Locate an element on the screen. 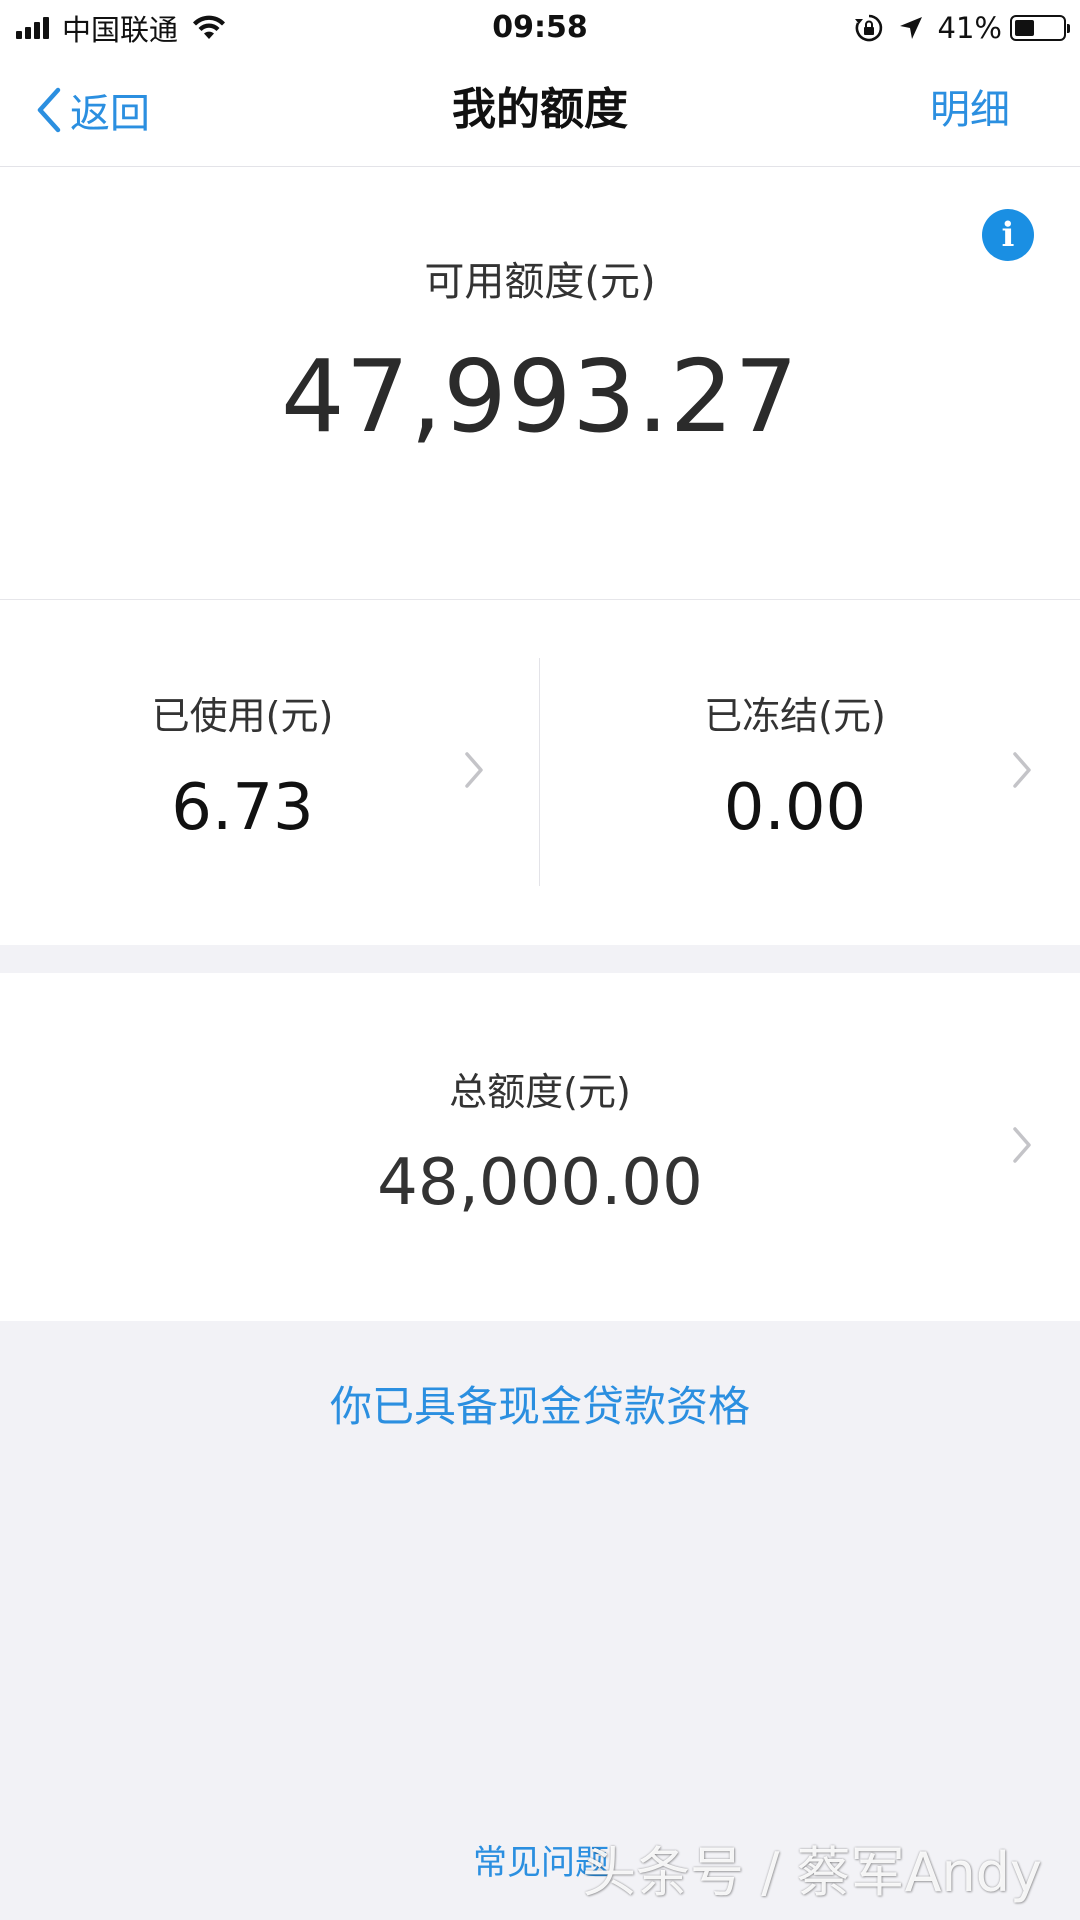 This screenshot has width=1080, height=1920. battery-percent: 41% is located at coordinates (969, 28).